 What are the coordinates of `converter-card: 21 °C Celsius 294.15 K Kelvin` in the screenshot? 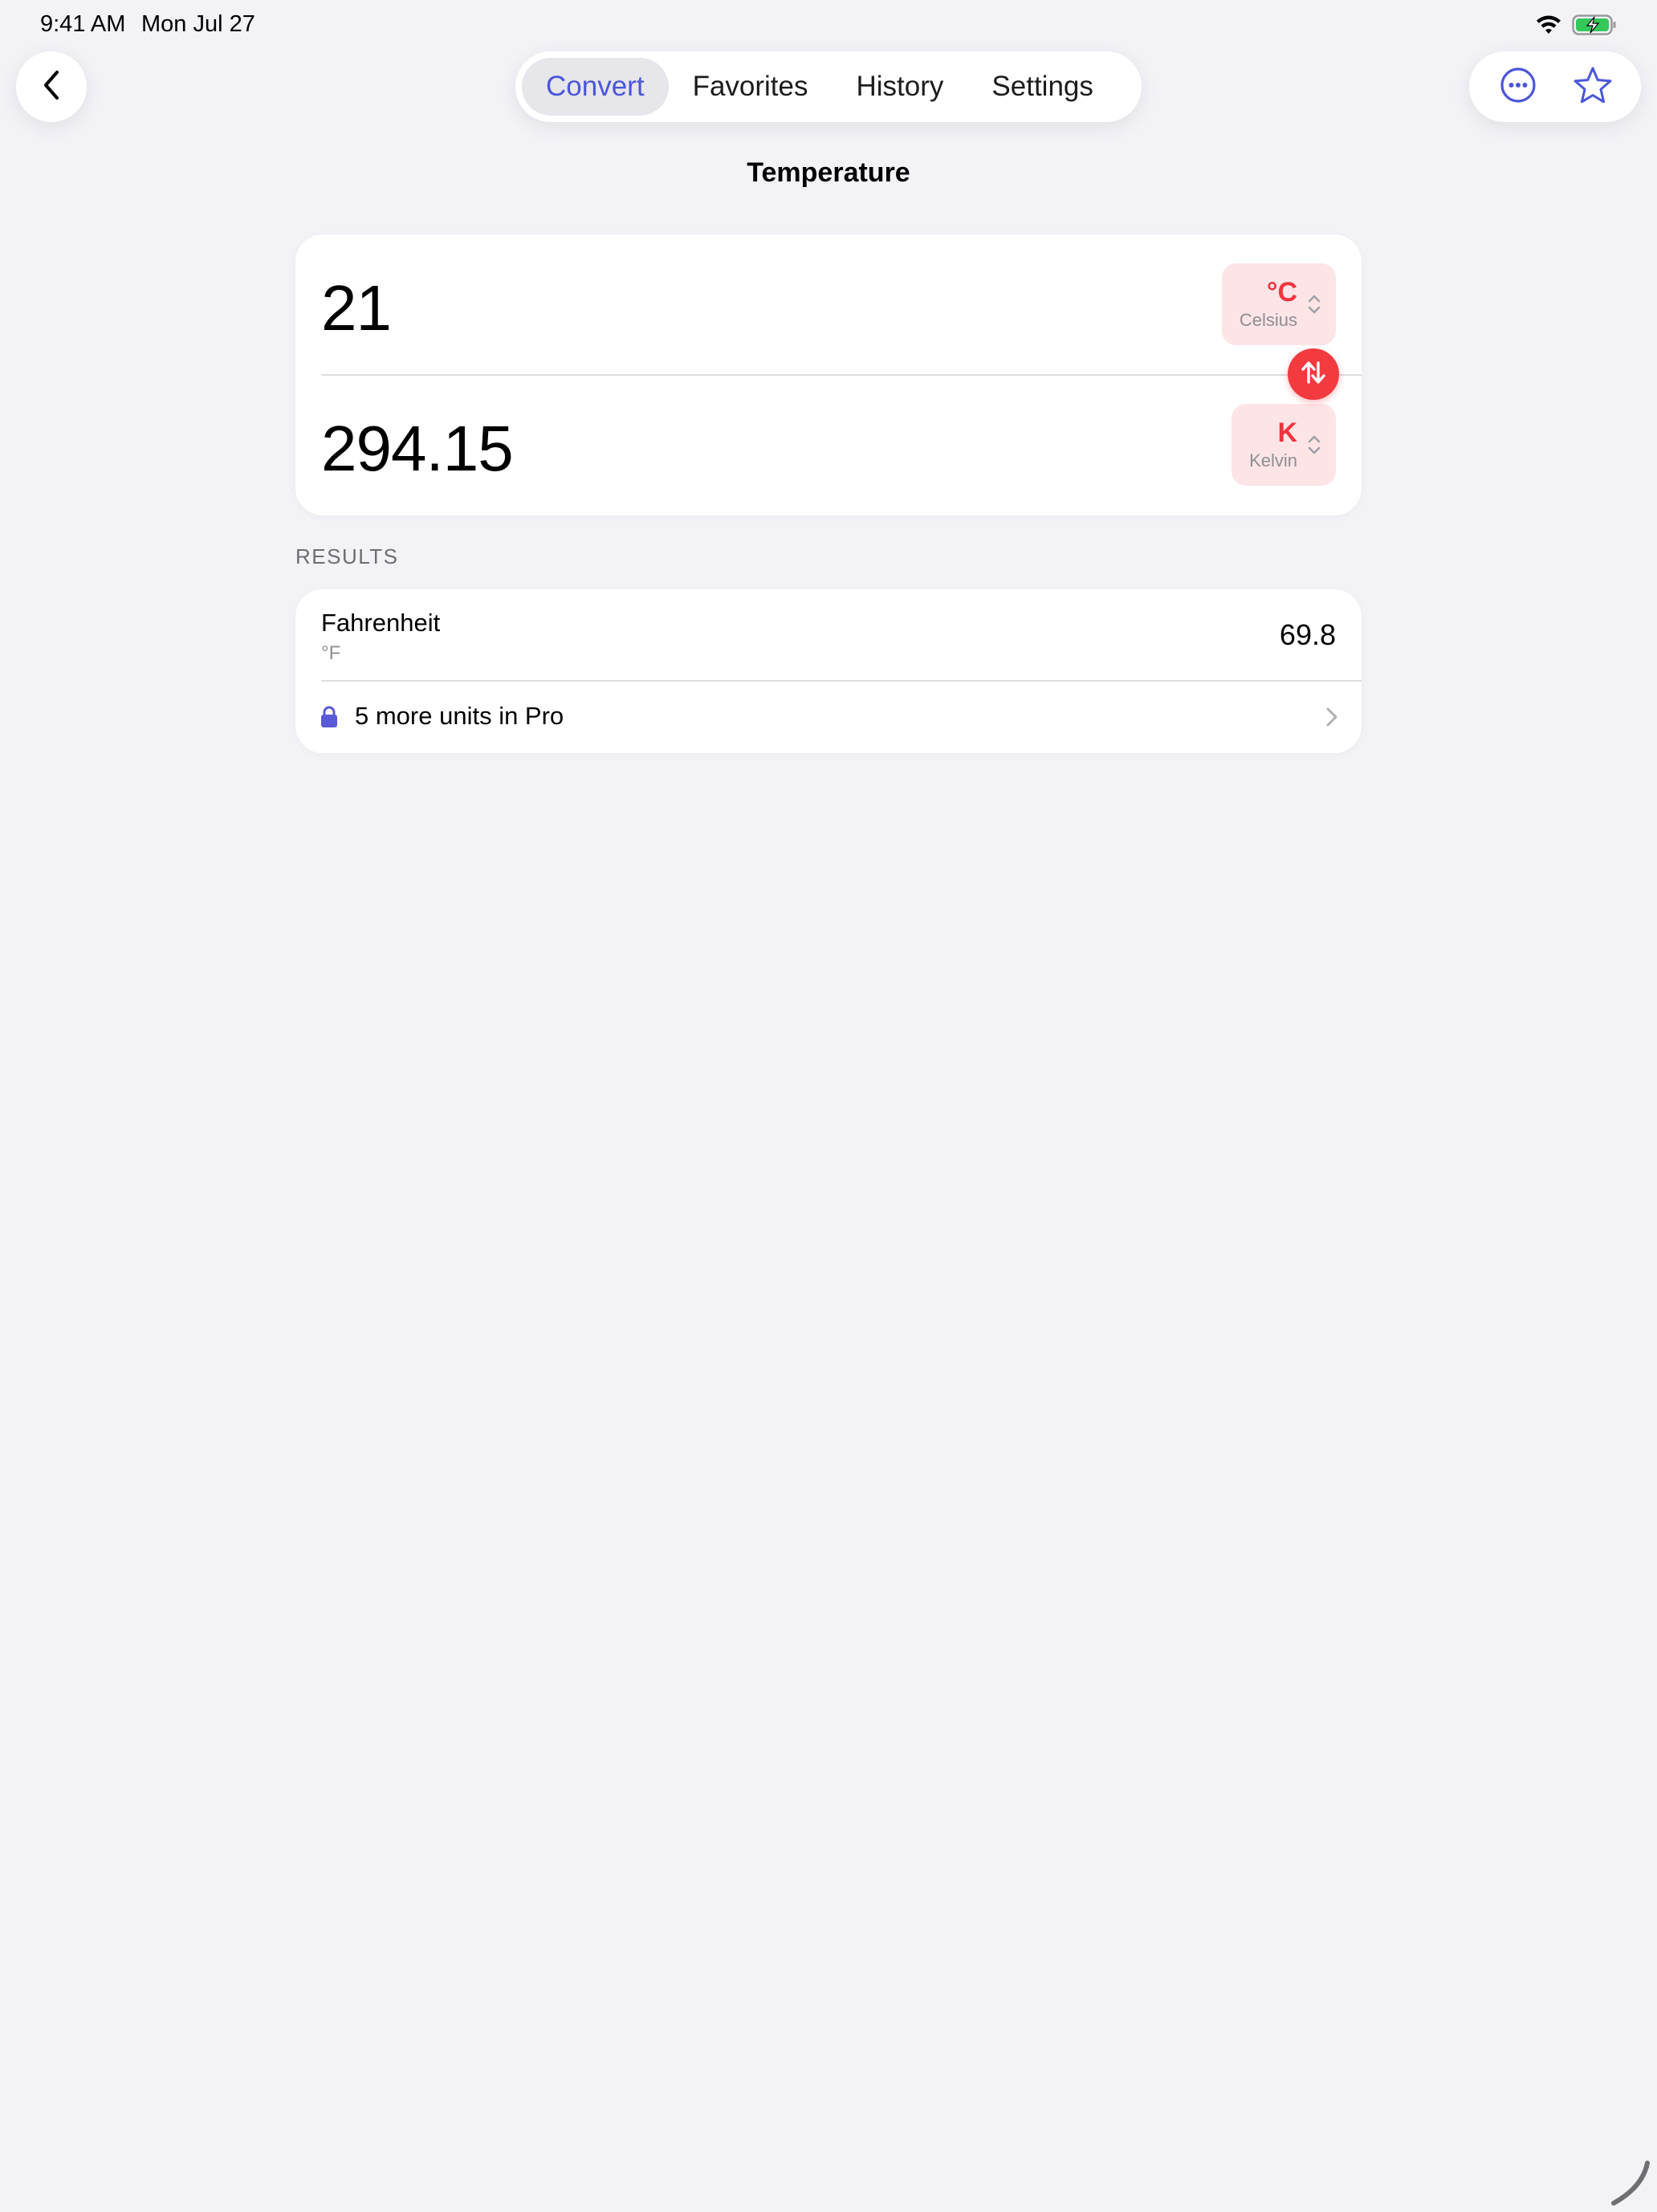 It's located at (828, 374).